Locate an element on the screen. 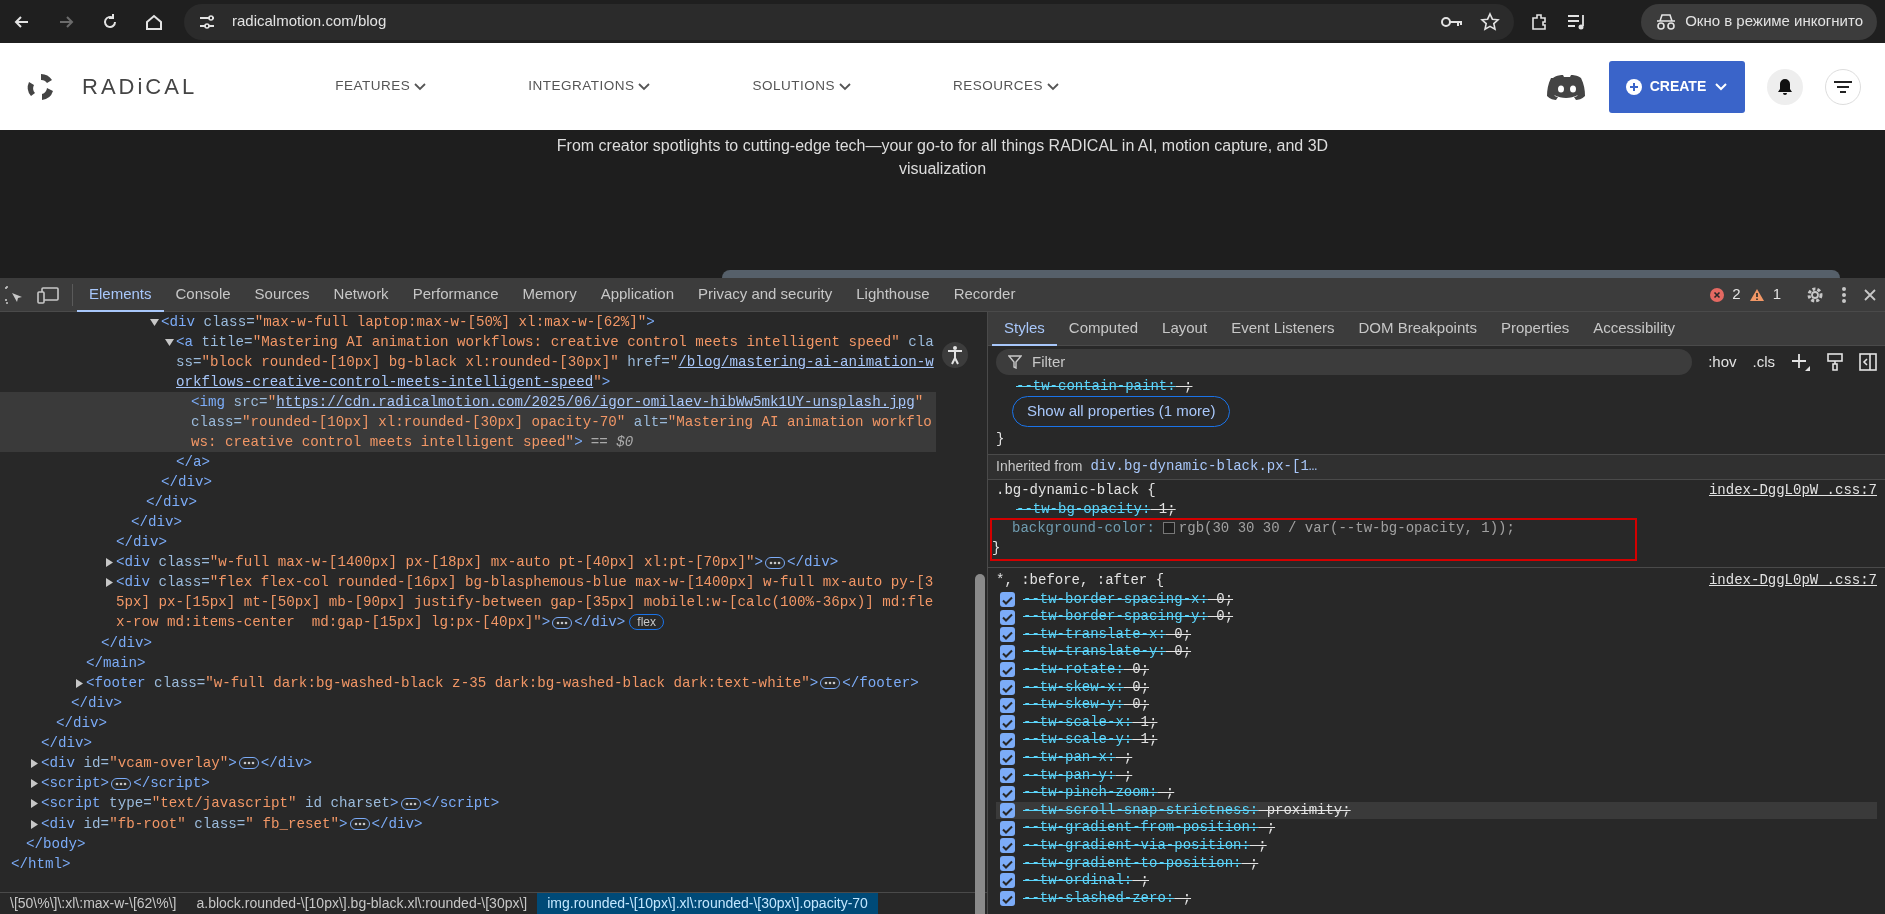 The width and height of the screenshot is (1885, 914). dom-node-line: </a> is located at coordinates (468, 462).